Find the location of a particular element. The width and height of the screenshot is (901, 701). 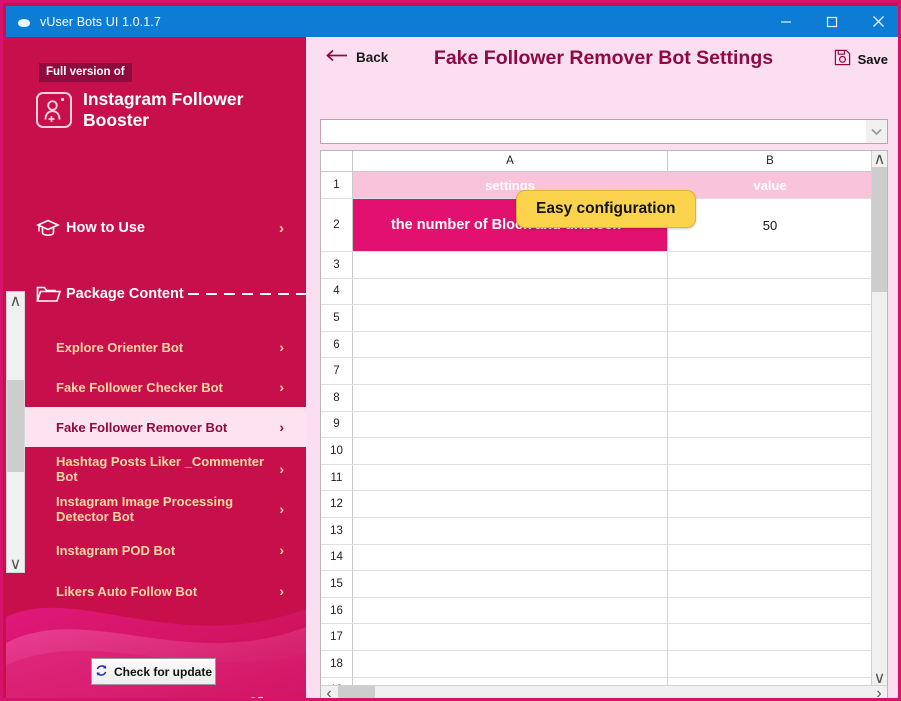

row-header: 18 is located at coordinates (337, 663).